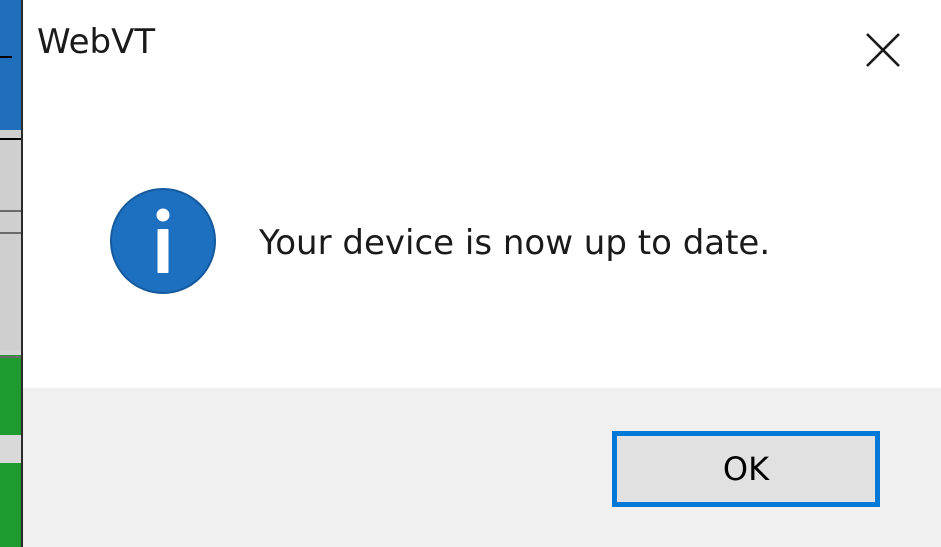  I want to click on information-icon, so click(163, 241).